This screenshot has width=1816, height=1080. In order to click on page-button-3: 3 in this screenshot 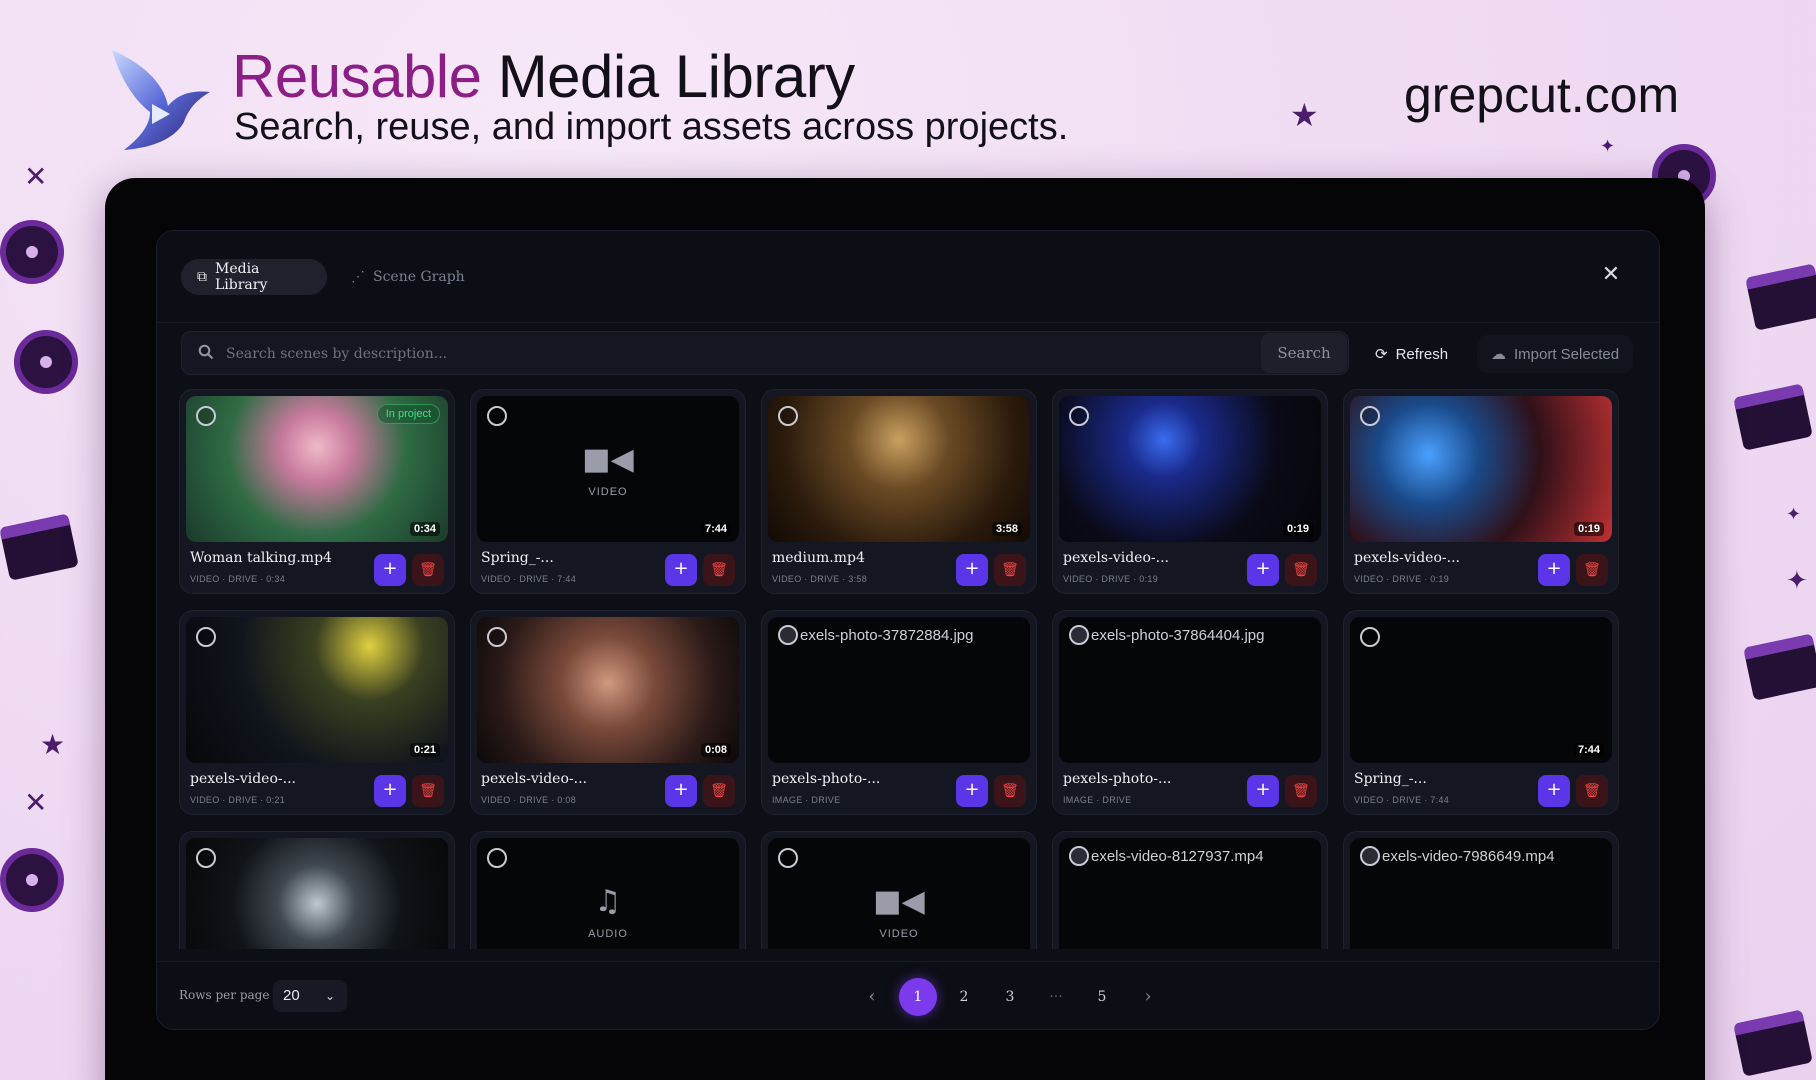, I will do `click(1010, 997)`.